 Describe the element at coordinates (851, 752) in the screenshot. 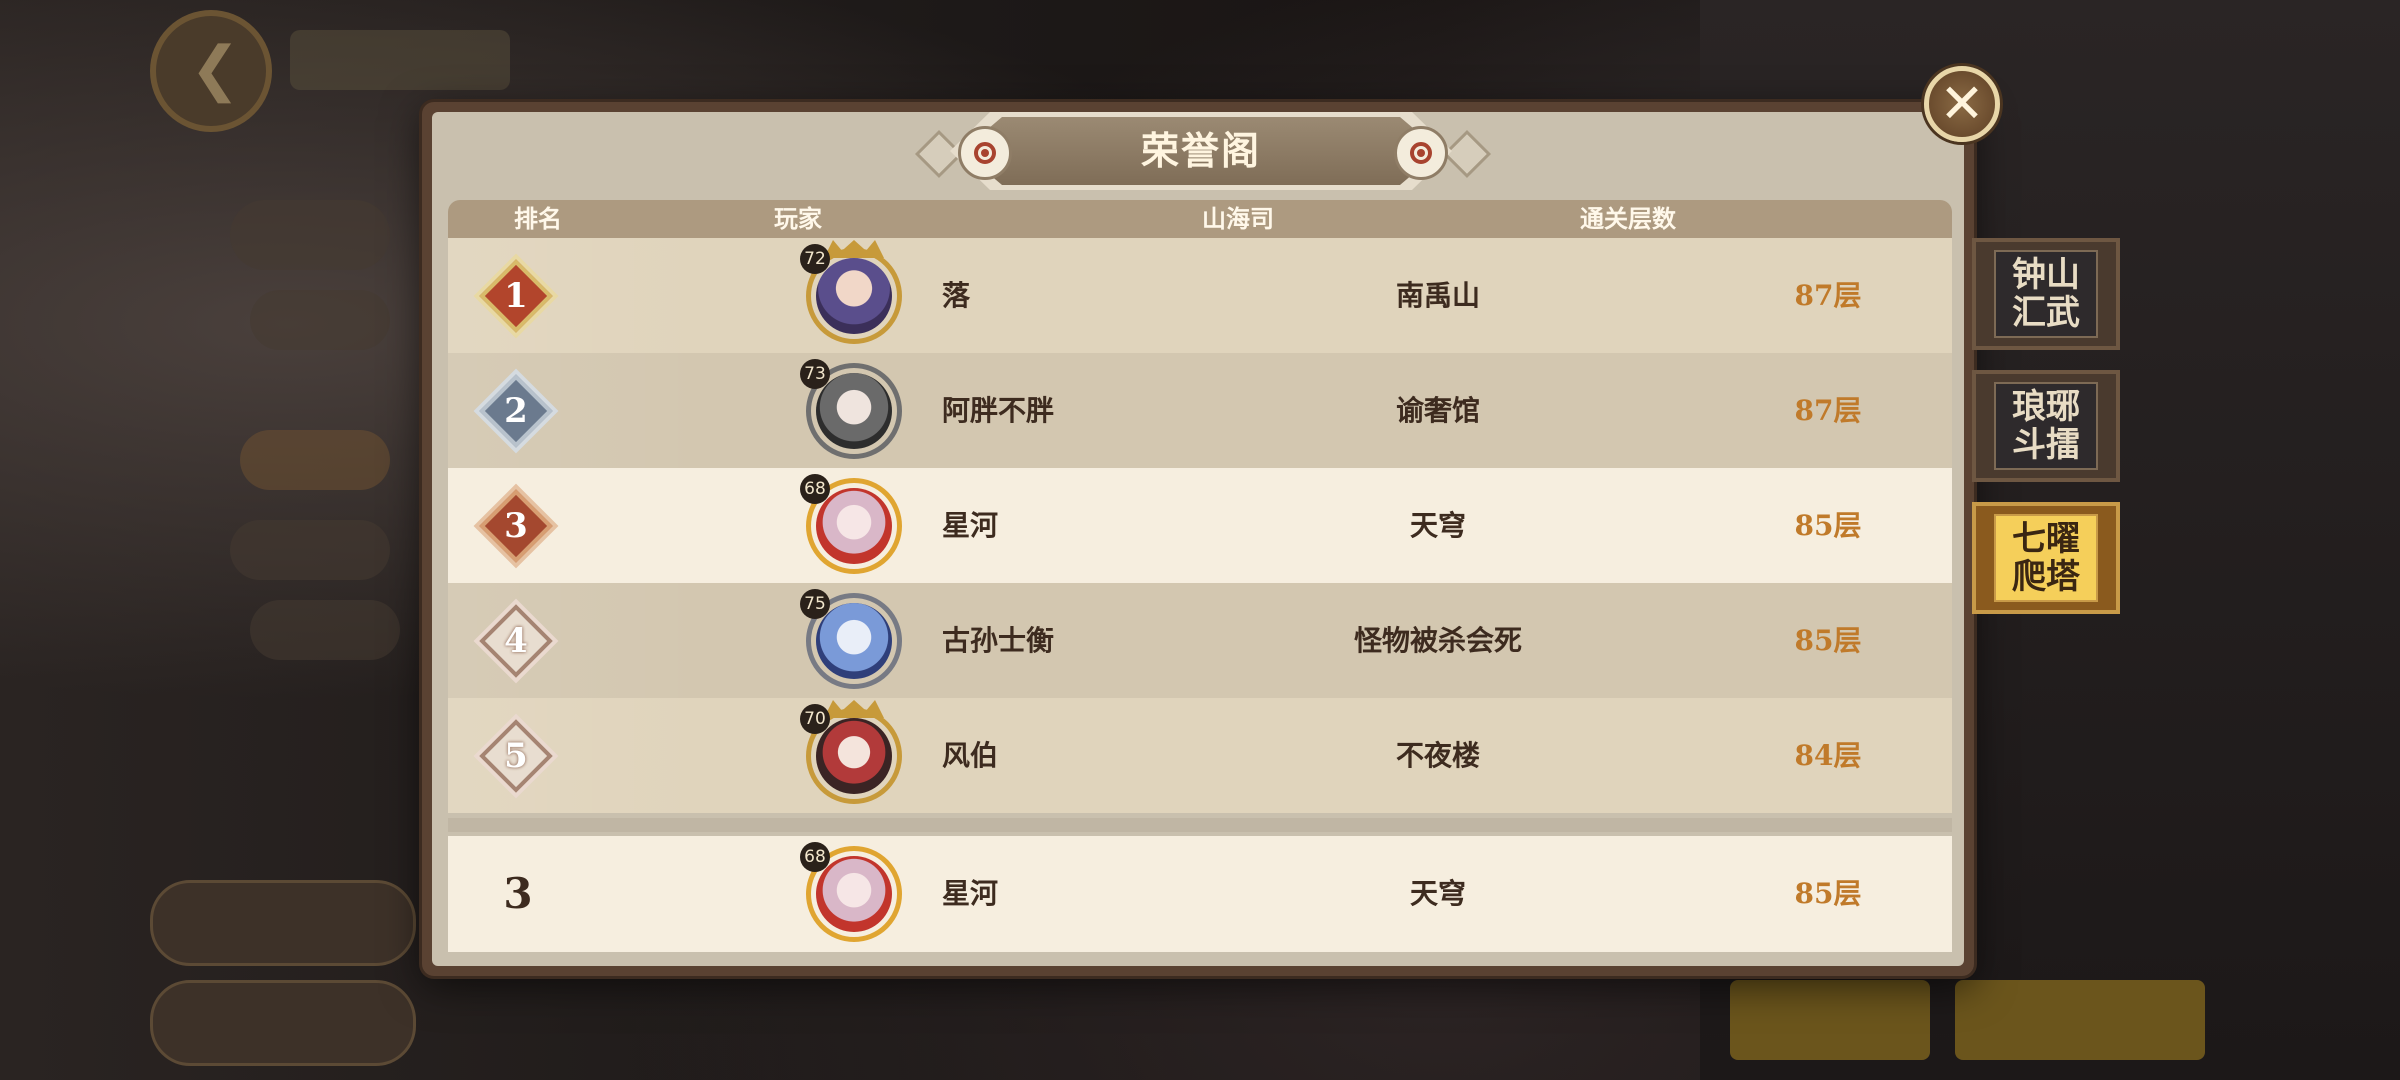

I see `avatar: 70` at that location.